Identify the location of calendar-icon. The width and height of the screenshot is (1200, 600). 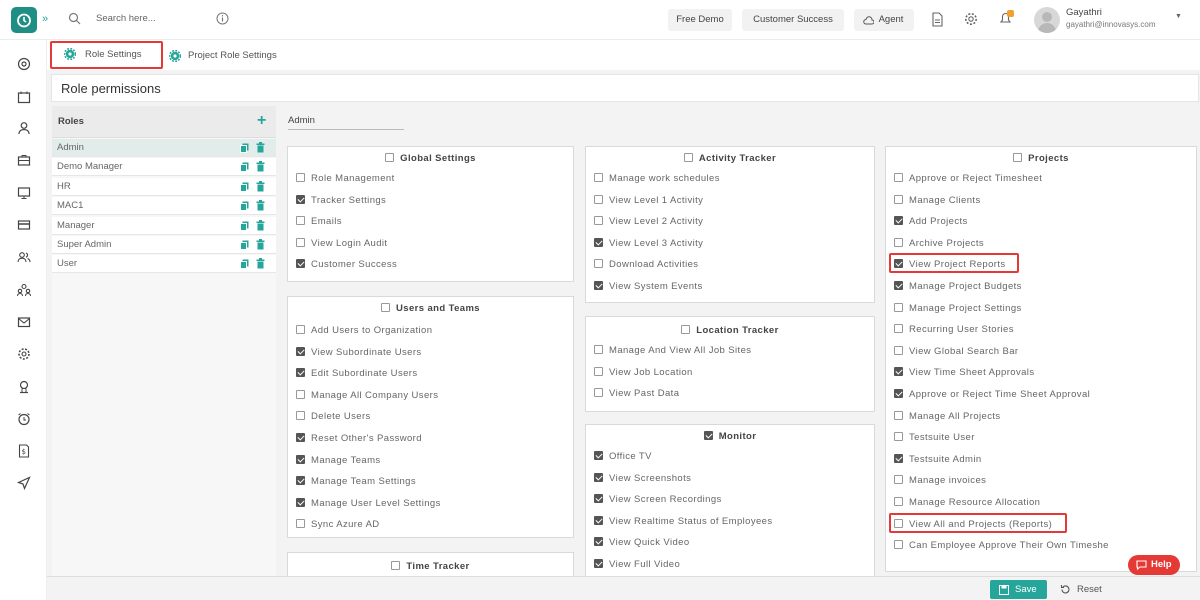
(24, 97).